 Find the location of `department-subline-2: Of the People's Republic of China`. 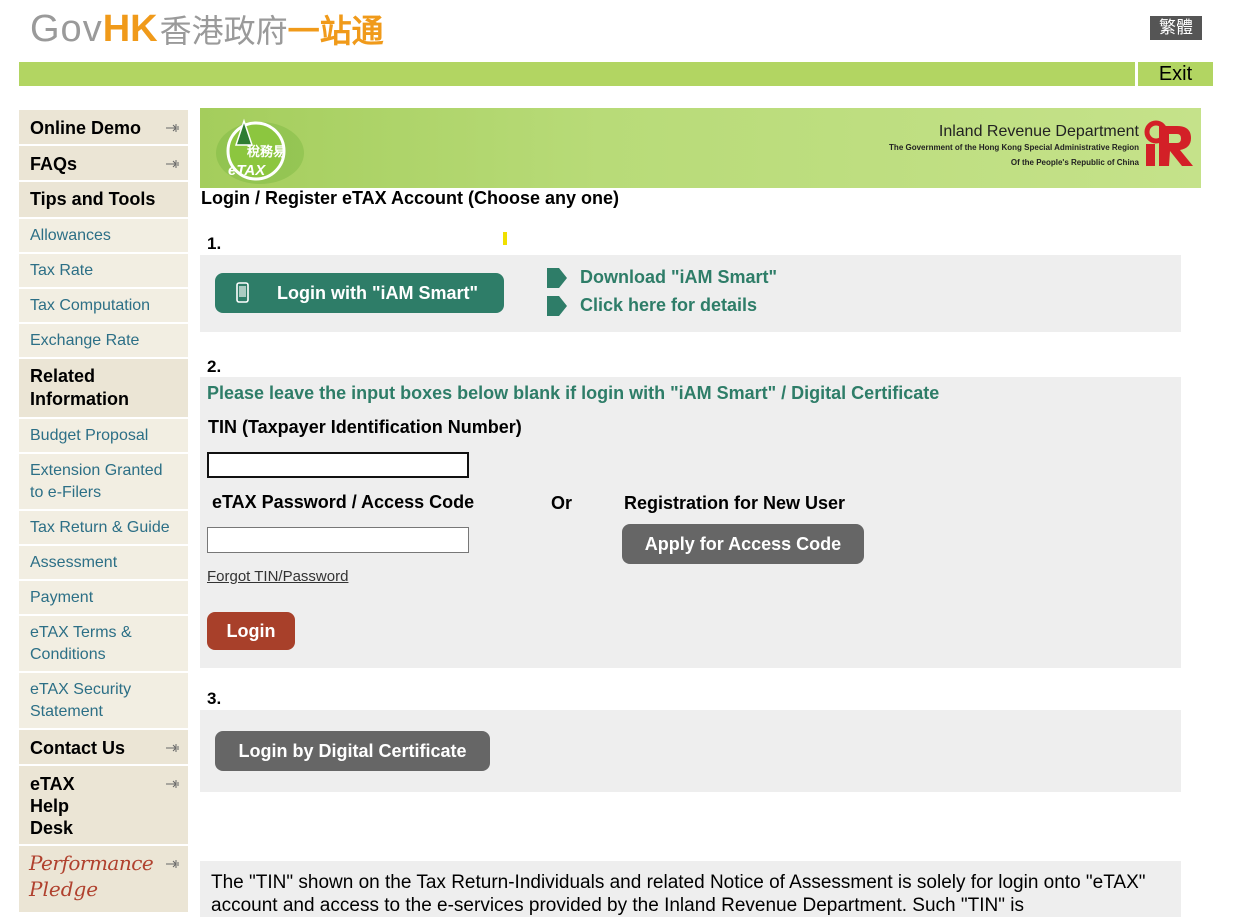

department-subline-2: Of the People's Republic of China is located at coordinates (1074, 162).